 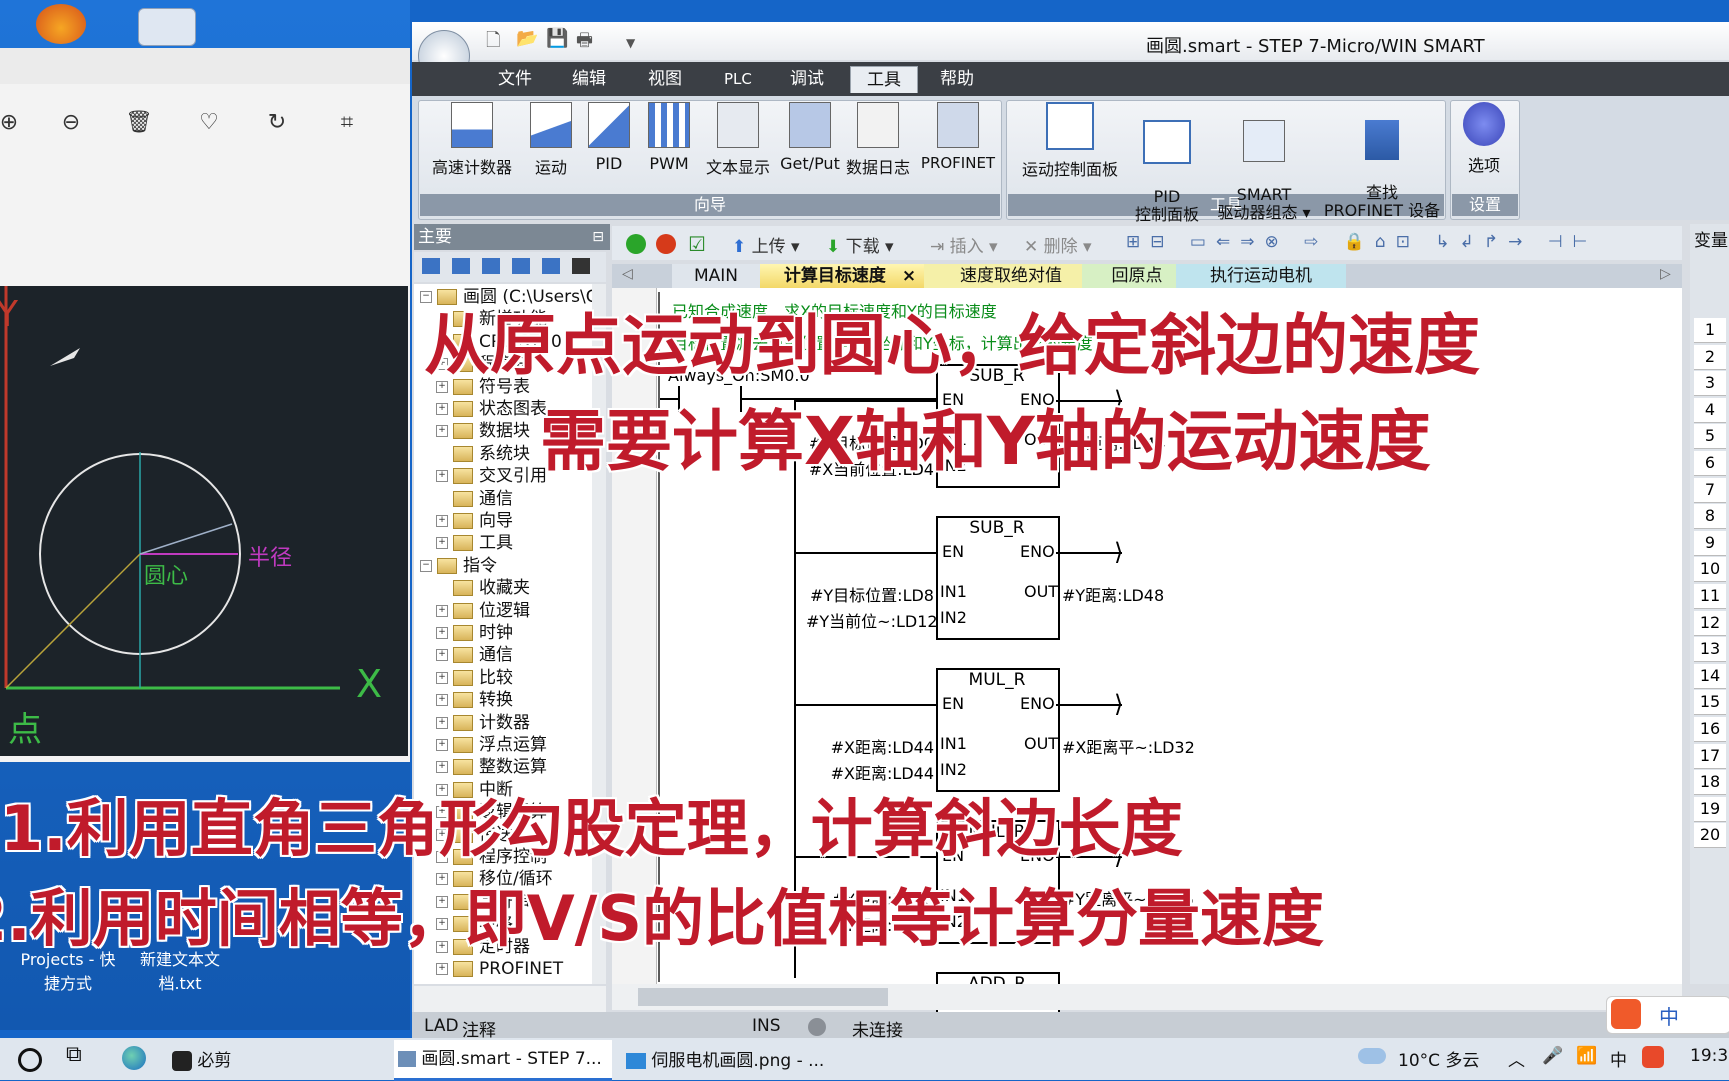 I want to click on variable-row-number: 11, so click(x=1710, y=596).